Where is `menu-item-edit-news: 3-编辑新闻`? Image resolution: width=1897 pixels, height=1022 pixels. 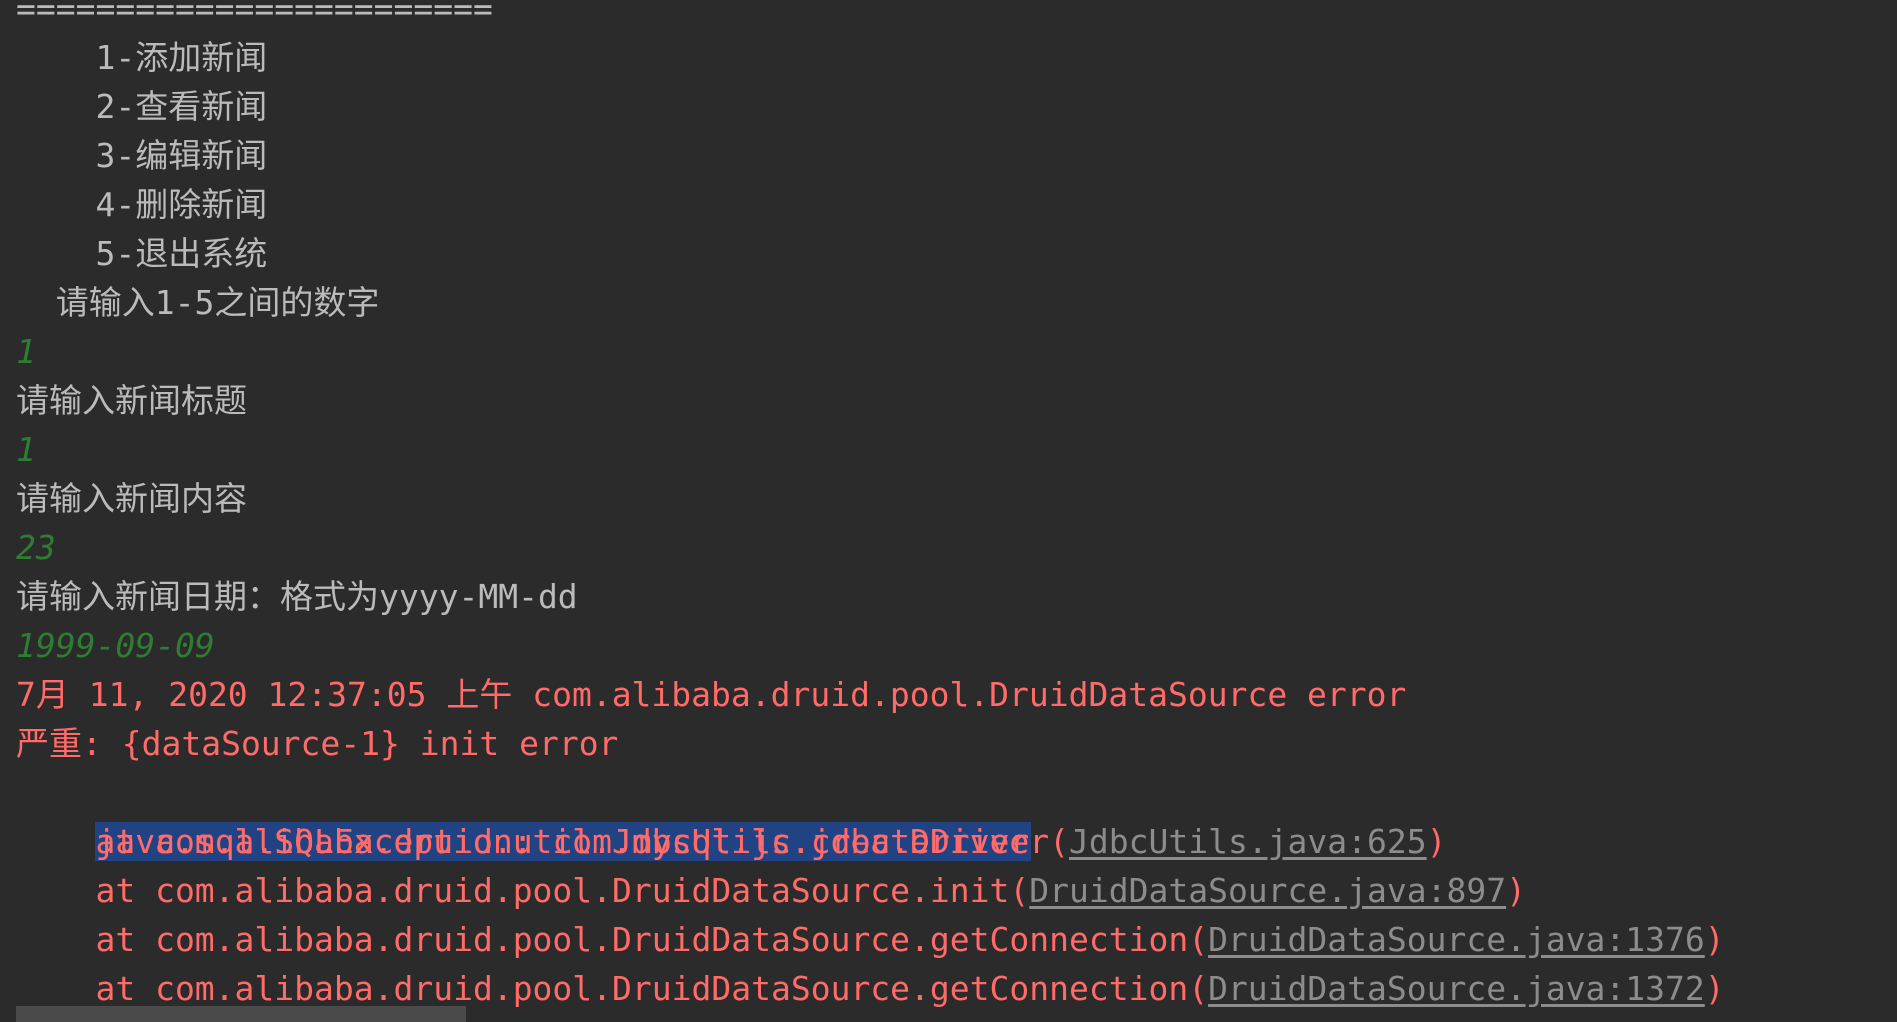
menu-item-edit-news: 3-编辑新闻 is located at coordinates (142, 155).